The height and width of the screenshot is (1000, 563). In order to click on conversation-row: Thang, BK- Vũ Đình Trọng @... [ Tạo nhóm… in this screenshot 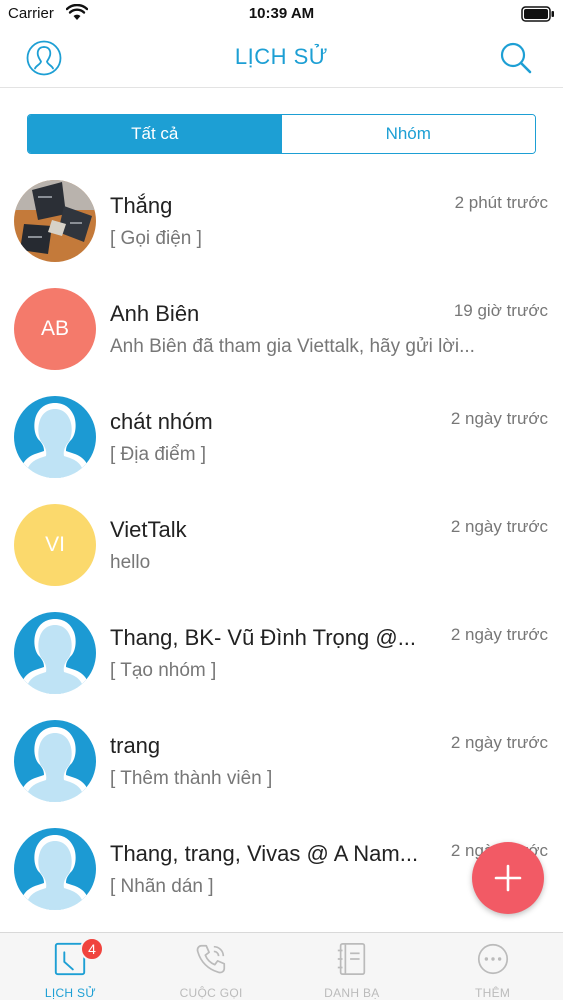, I will do `click(281, 647)`.